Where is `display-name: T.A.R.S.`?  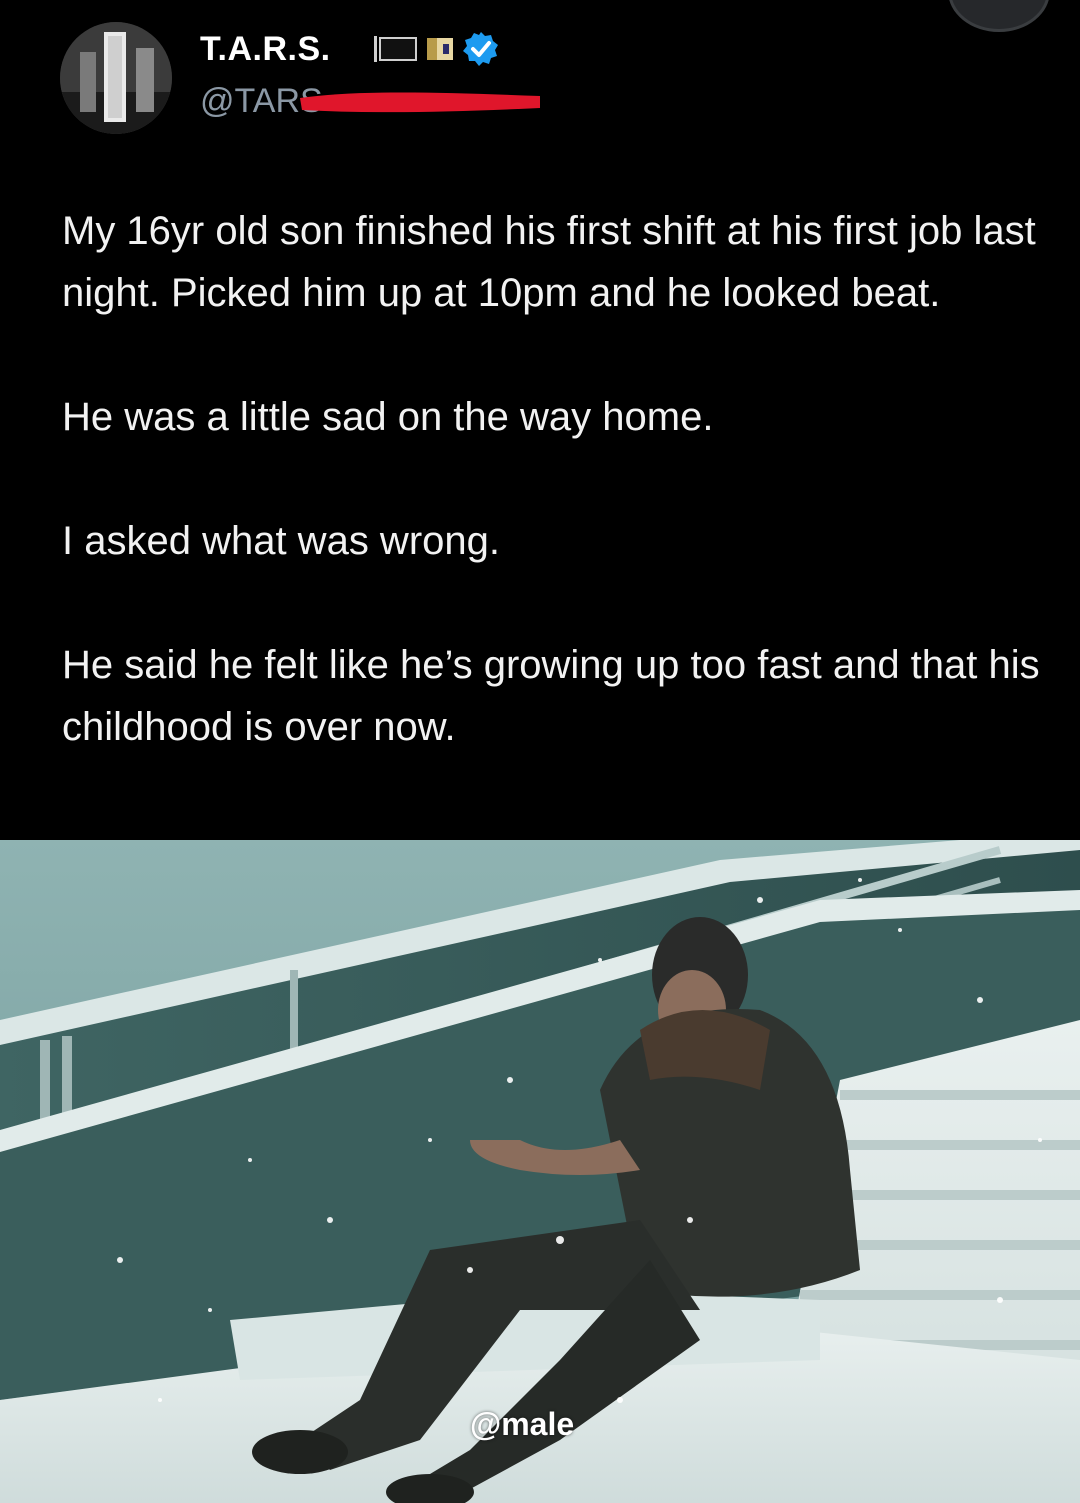
display-name: T.A.R.S. is located at coordinates (265, 49).